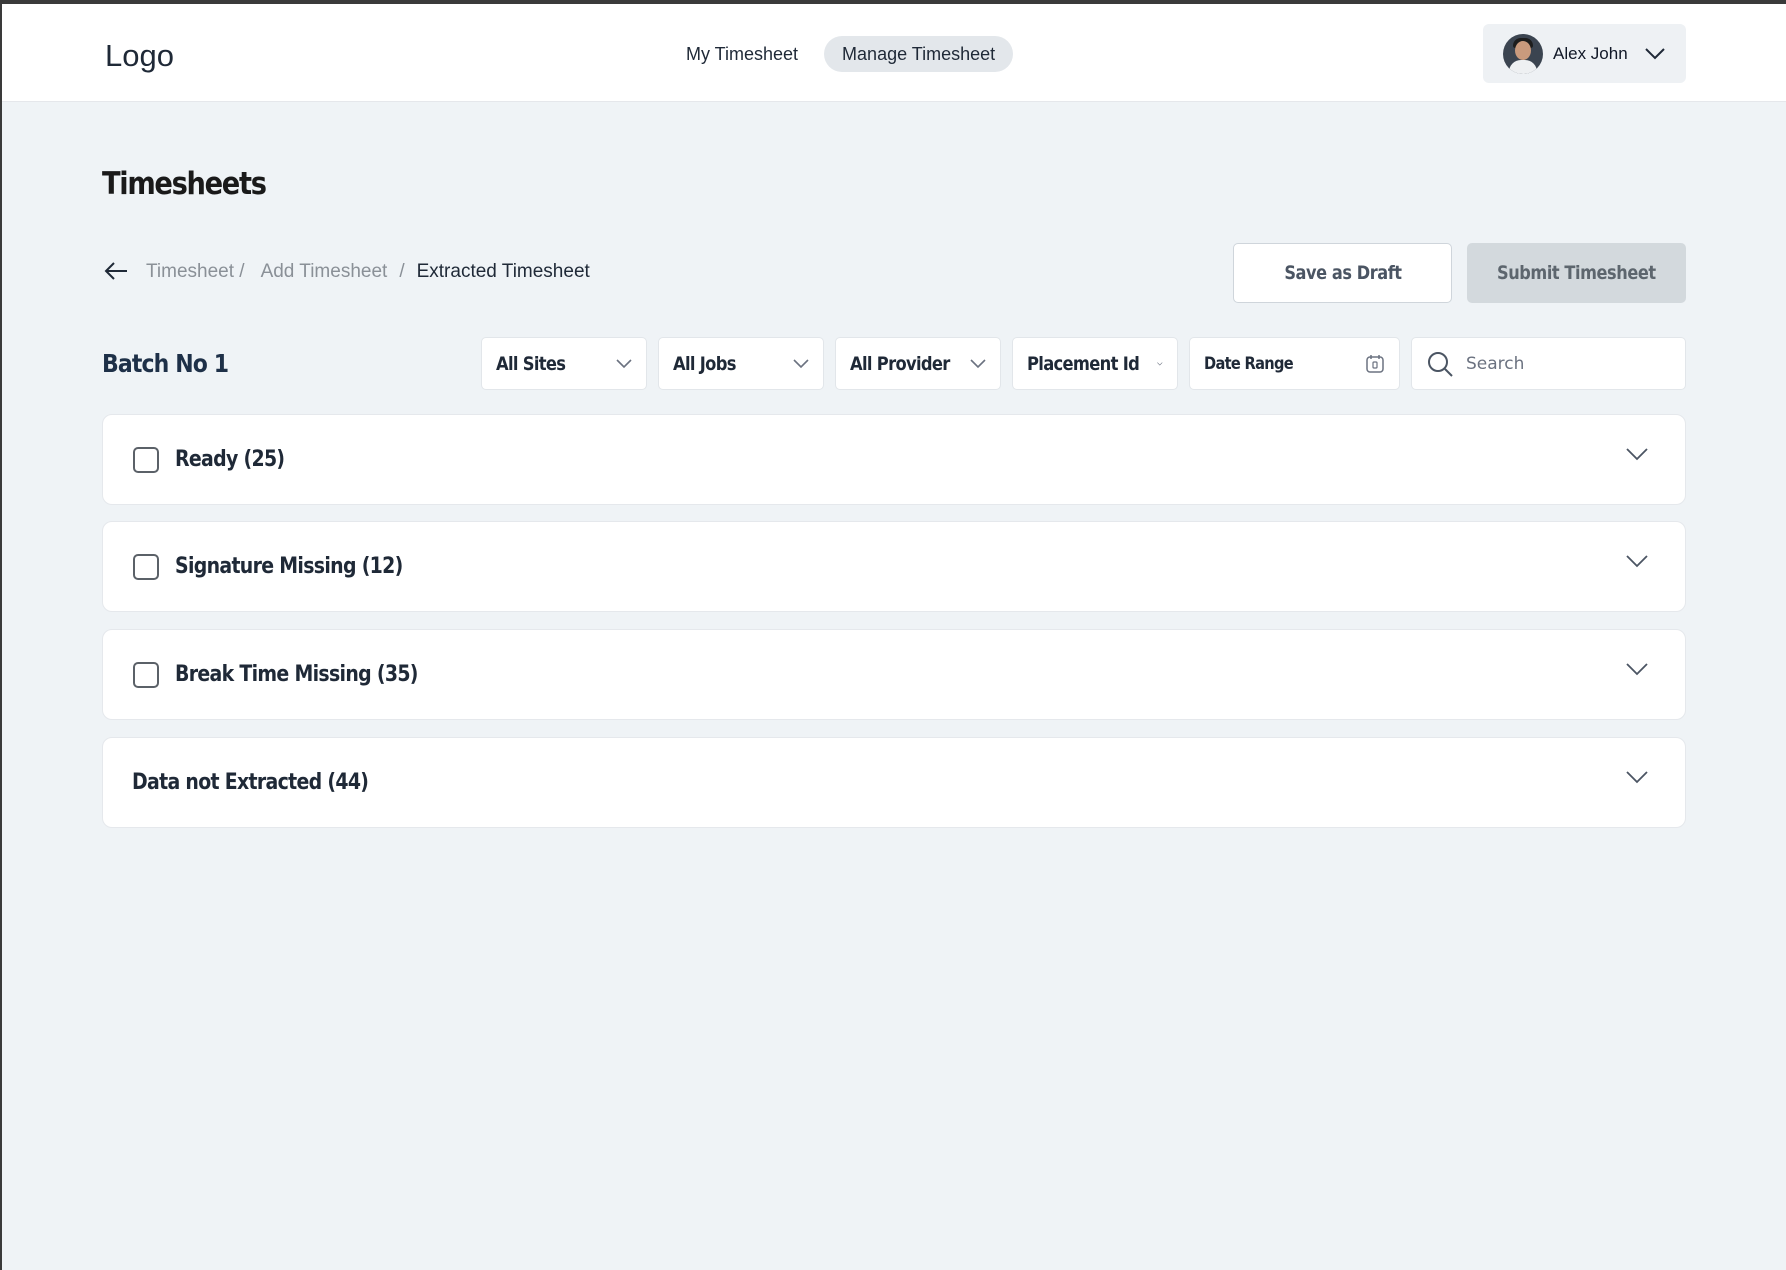  What do you see at coordinates (894, 674) in the screenshot?
I see `group-break-time-missing: Break Time Missing (35)` at bounding box center [894, 674].